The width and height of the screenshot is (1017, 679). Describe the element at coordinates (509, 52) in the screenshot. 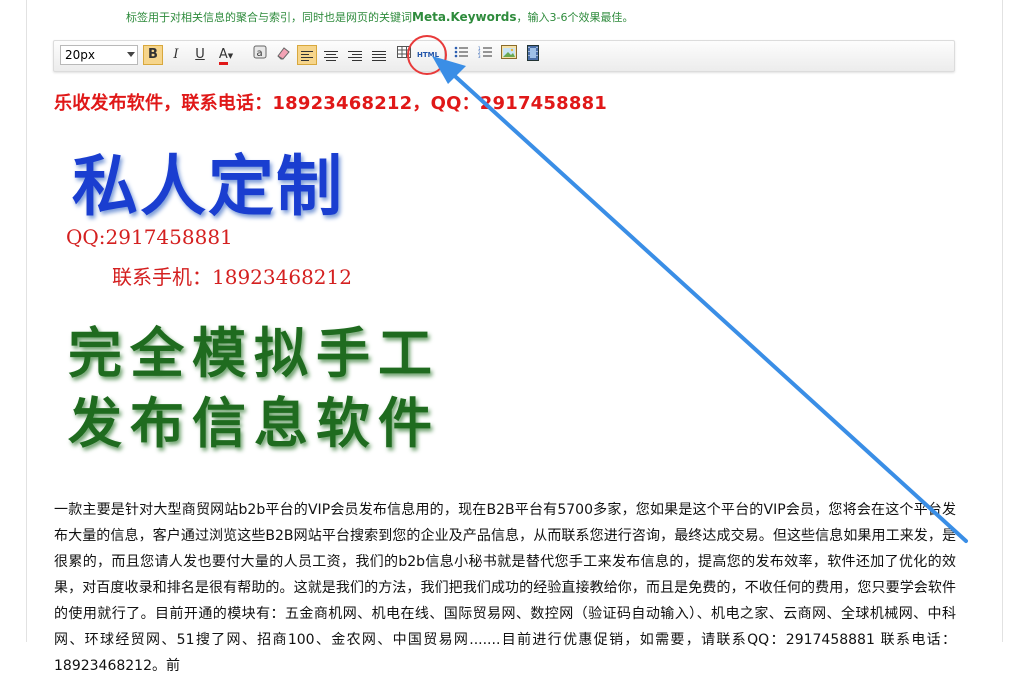

I see `image-icon` at that location.